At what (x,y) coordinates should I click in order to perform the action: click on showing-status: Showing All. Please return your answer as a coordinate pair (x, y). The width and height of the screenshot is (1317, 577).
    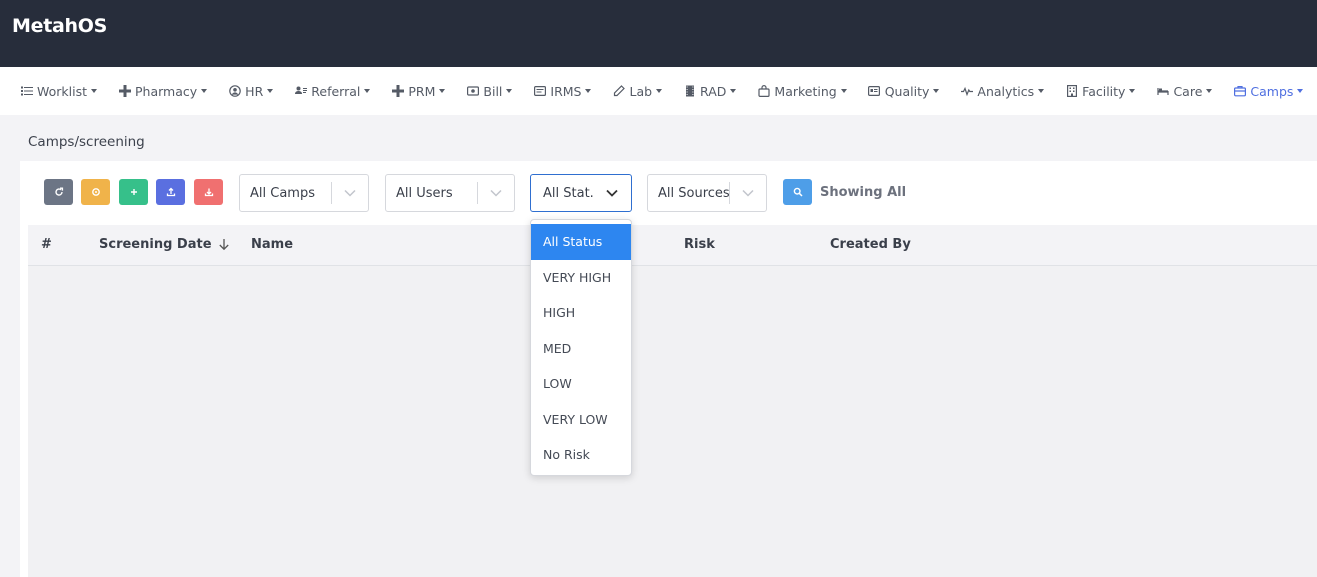
    Looking at the image, I should click on (863, 192).